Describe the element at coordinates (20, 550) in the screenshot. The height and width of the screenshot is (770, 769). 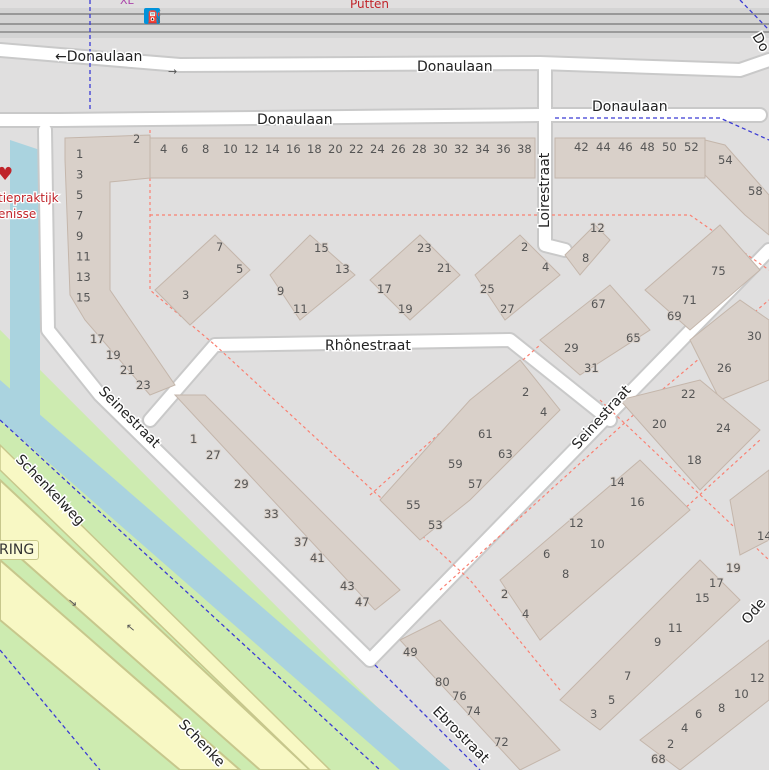
I see `ring-road-shield: RING` at that location.